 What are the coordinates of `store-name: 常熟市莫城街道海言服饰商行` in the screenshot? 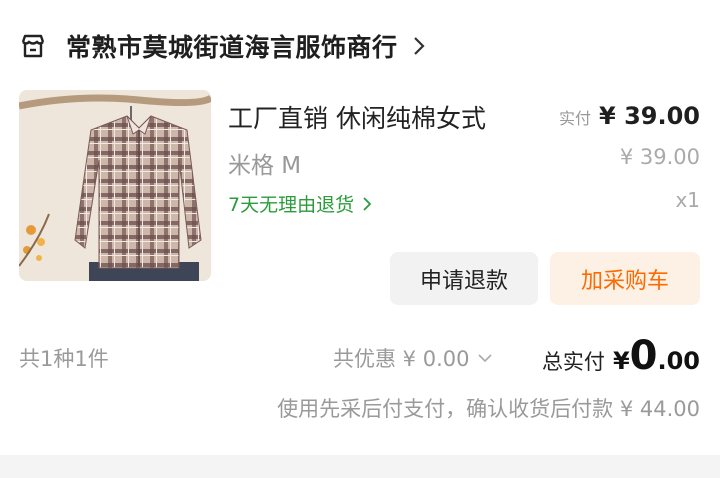 It's located at (232, 46).